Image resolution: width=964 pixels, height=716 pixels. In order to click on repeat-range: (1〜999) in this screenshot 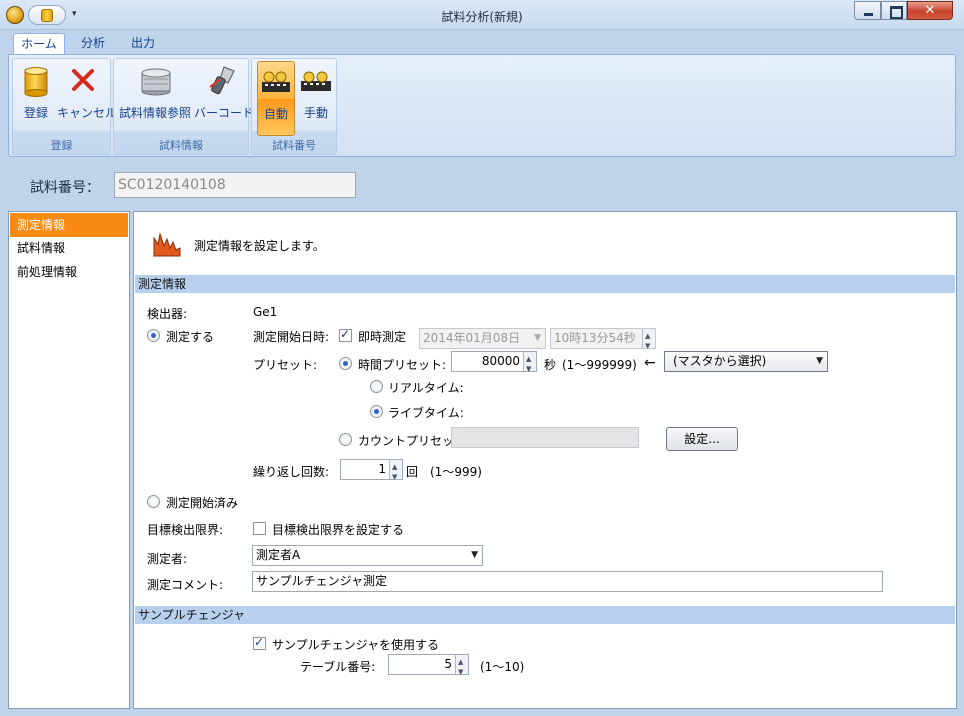, I will do `click(456, 472)`.